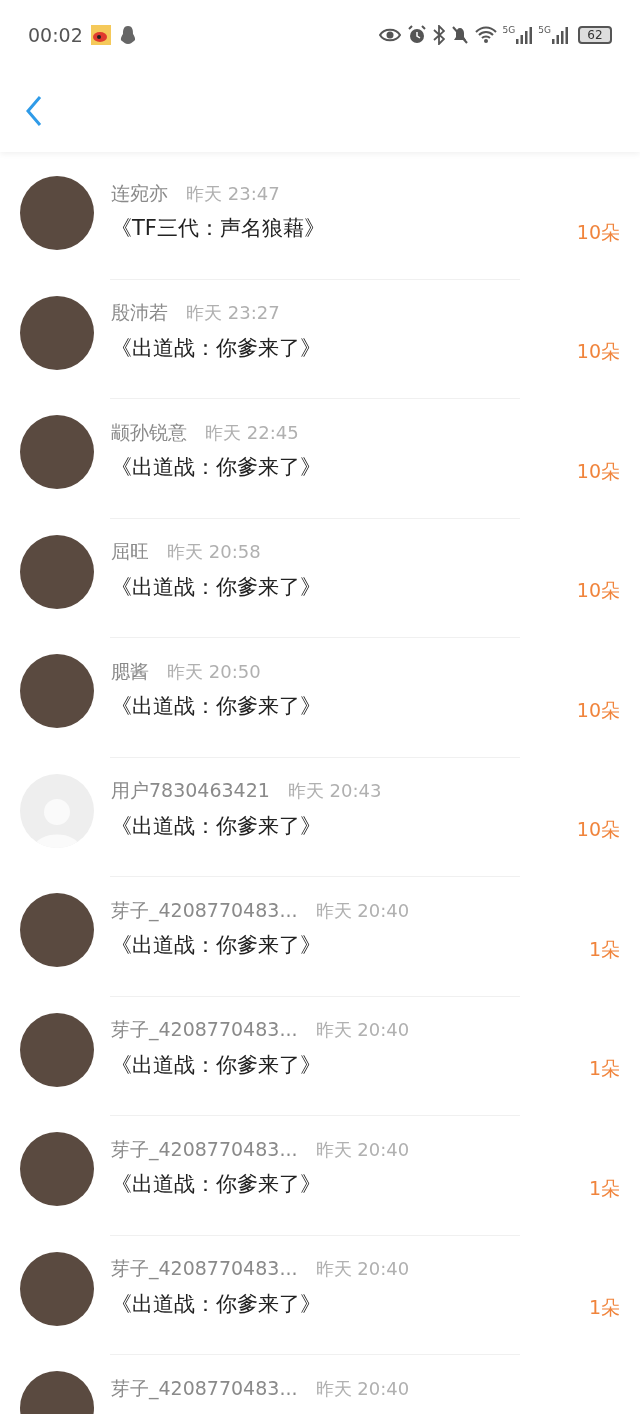 The height and width of the screenshot is (1414, 640). Describe the element at coordinates (459, 35) in the screenshot. I see `muted-bell-icon` at that location.